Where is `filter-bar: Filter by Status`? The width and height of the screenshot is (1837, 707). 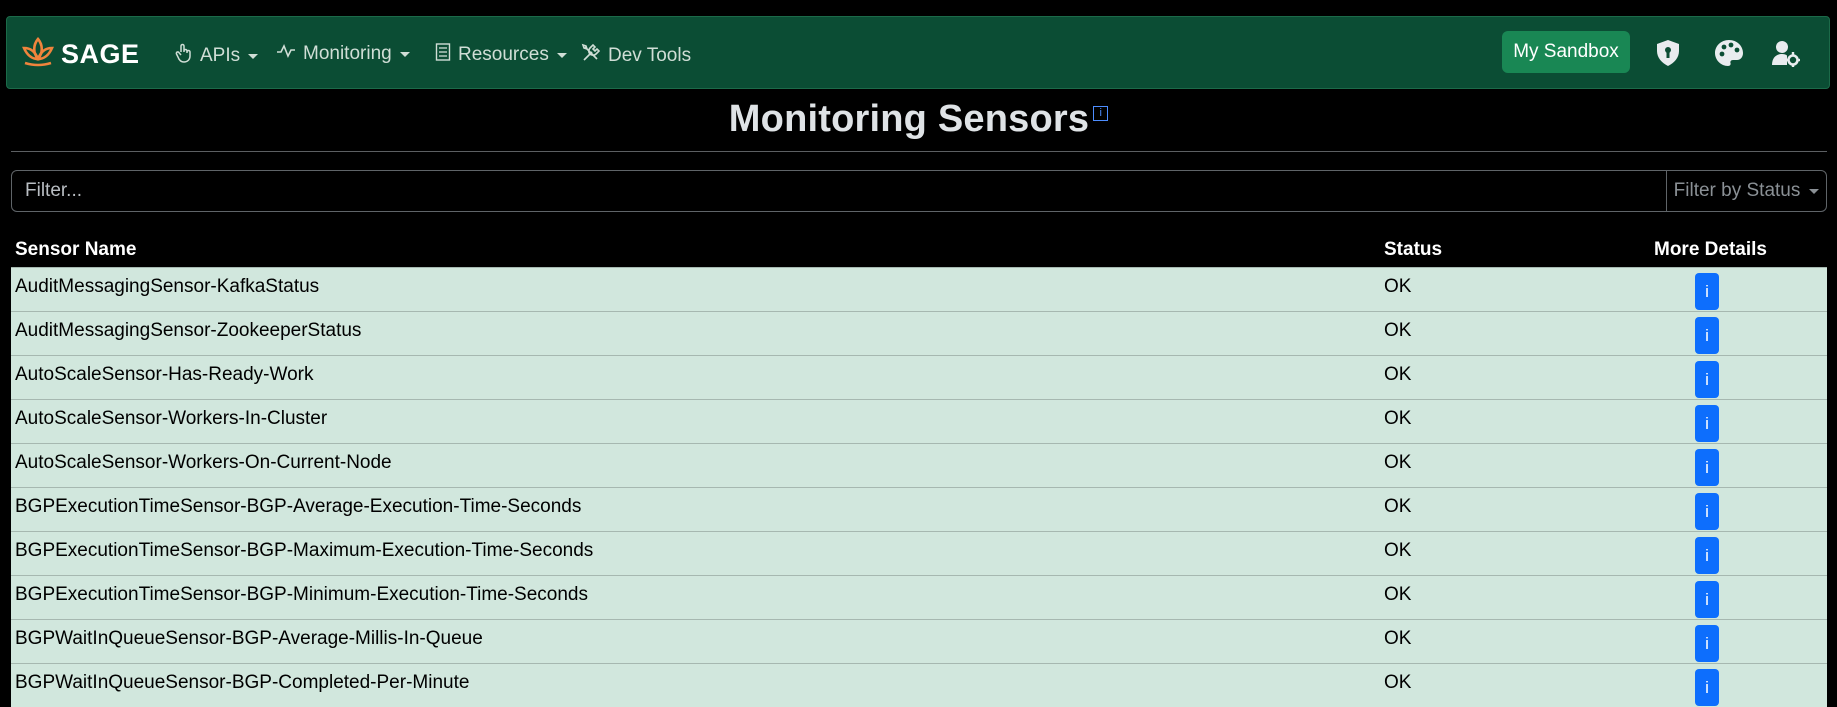
filter-bar: Filter by Status is located at coordinates (919, 191).